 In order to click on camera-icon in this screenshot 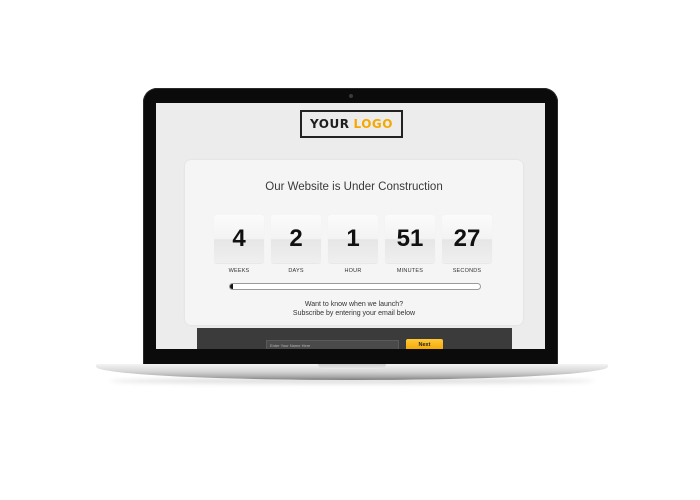, I will do `click(351, 96)`.